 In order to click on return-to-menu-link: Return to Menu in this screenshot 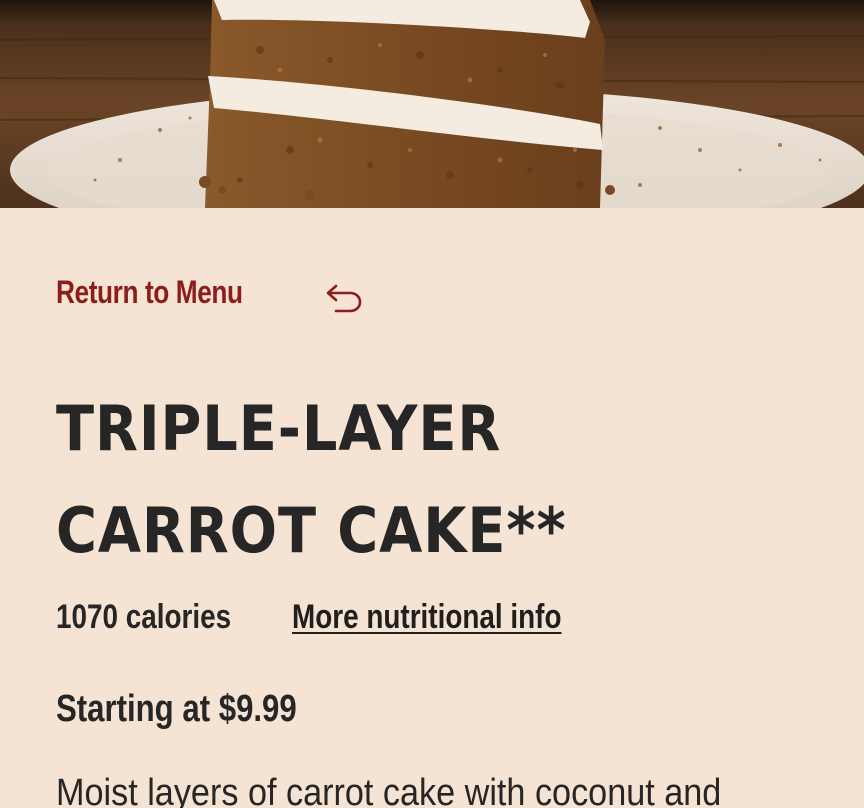, I will do `click(209, 293)`.